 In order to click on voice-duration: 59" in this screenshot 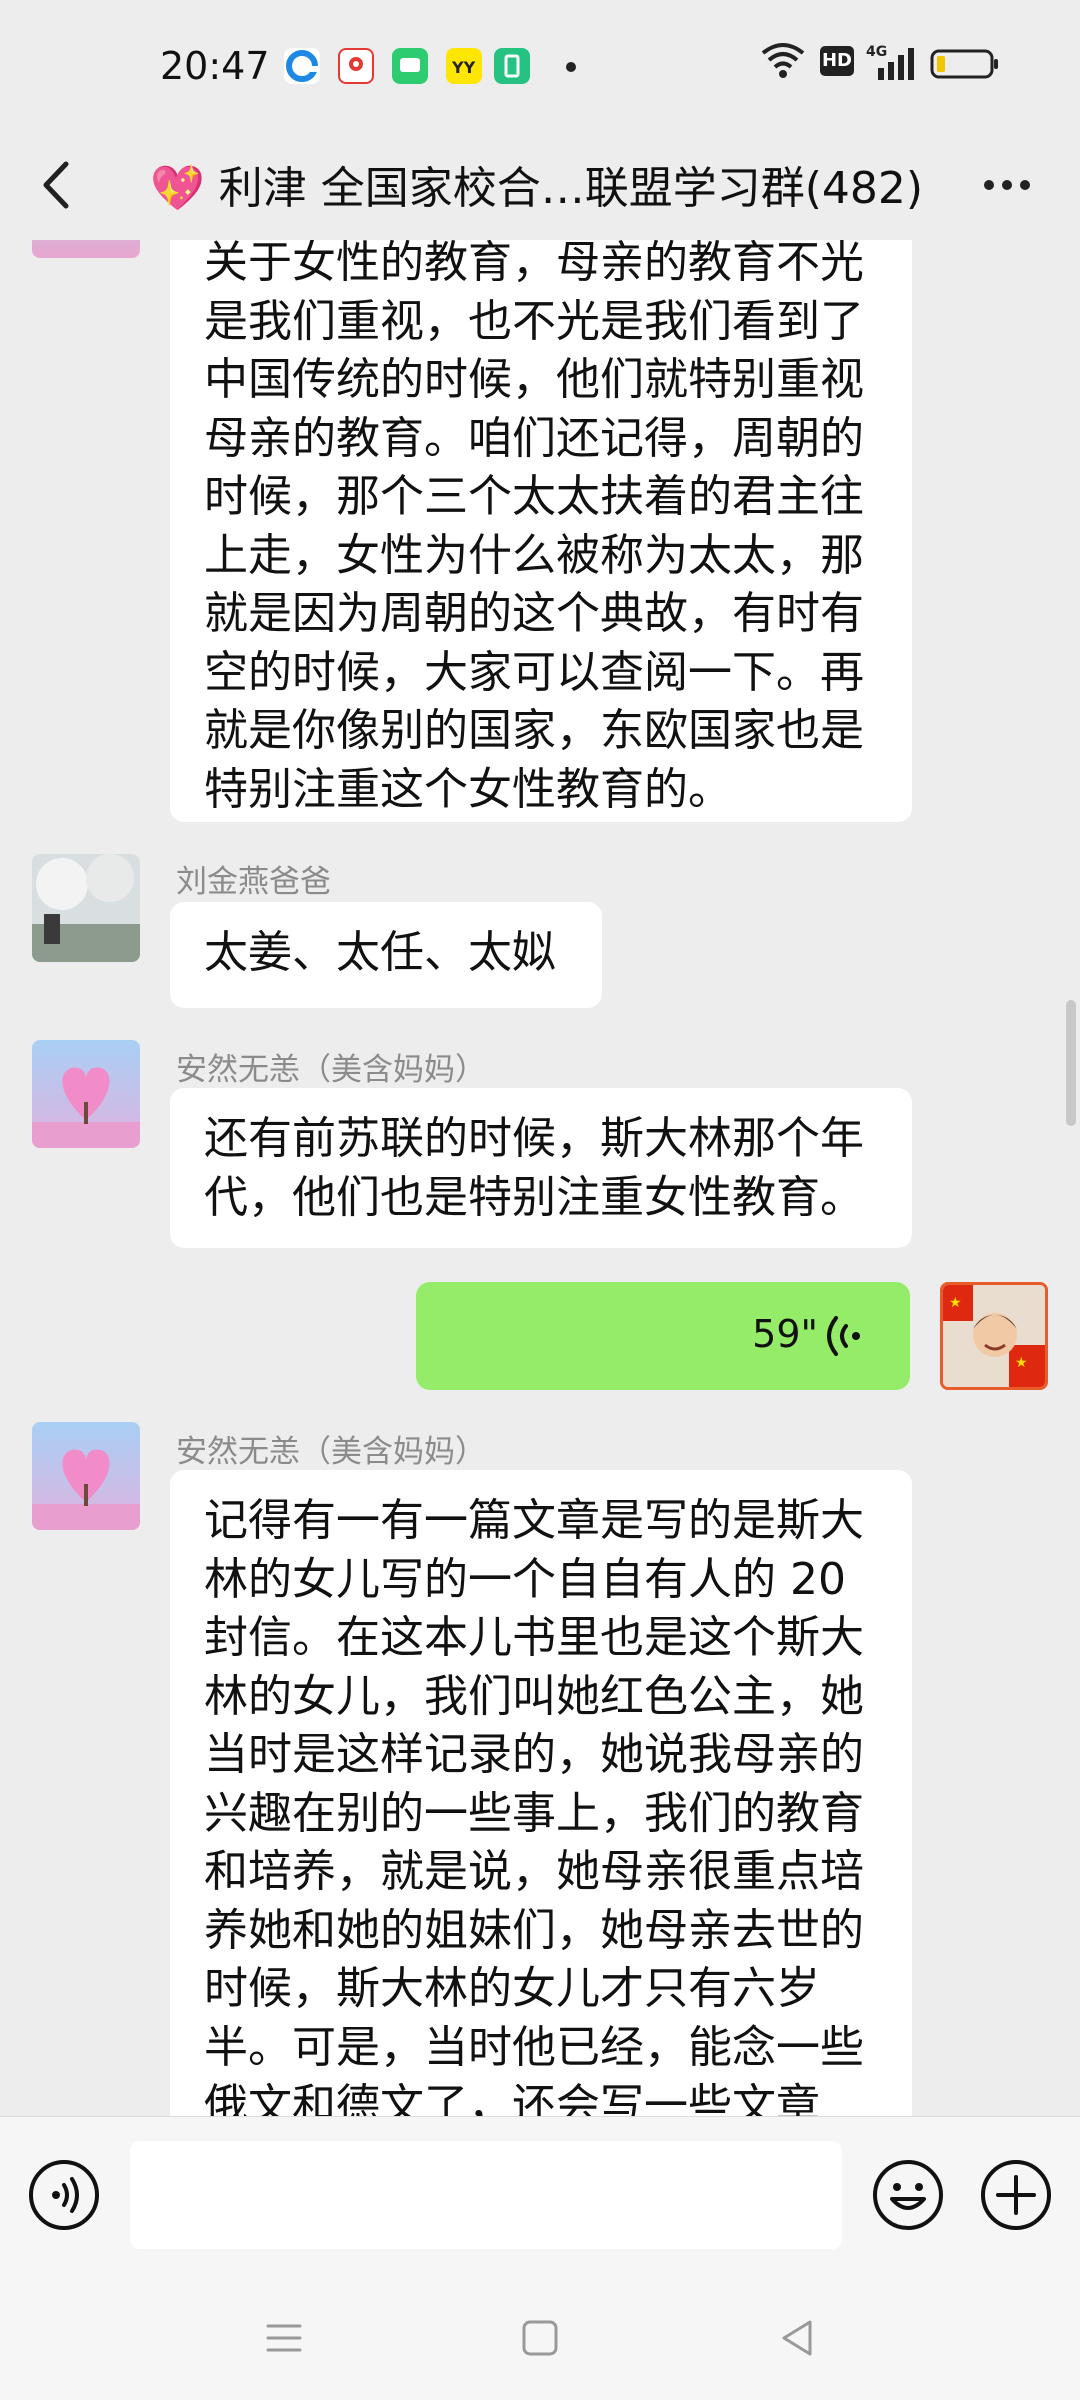, I will do `click(785, 1334)`.